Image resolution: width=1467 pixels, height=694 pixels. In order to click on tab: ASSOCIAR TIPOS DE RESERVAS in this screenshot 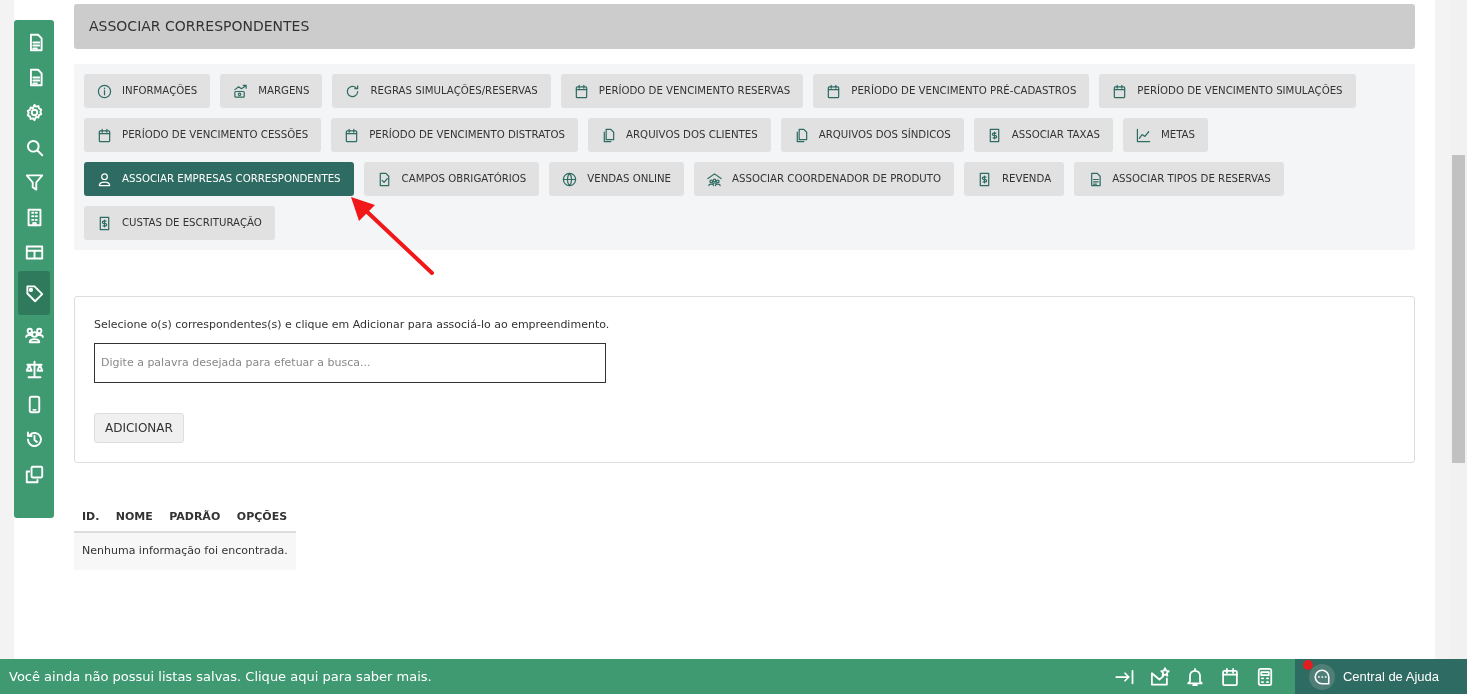, I will do `click(1179, 179)`.